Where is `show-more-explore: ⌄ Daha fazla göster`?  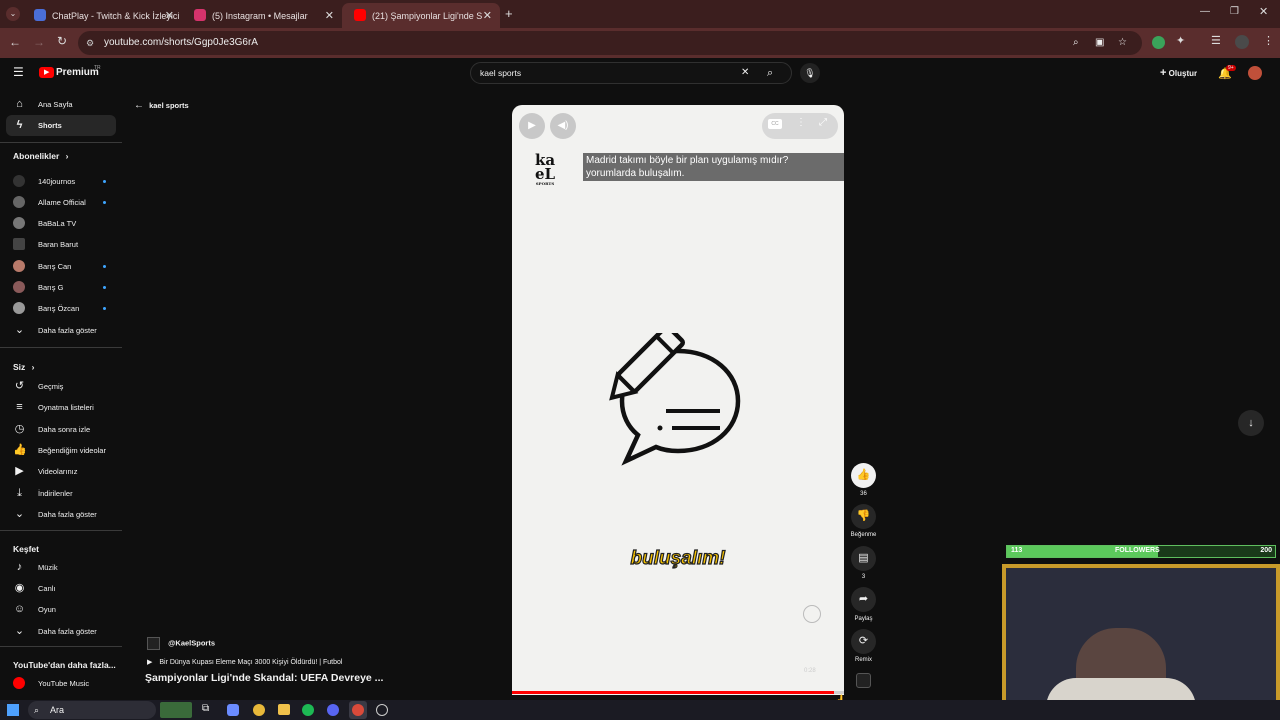
show-more-explore: ⌄ Daha fazla göster is located at coordinates (61, 631).